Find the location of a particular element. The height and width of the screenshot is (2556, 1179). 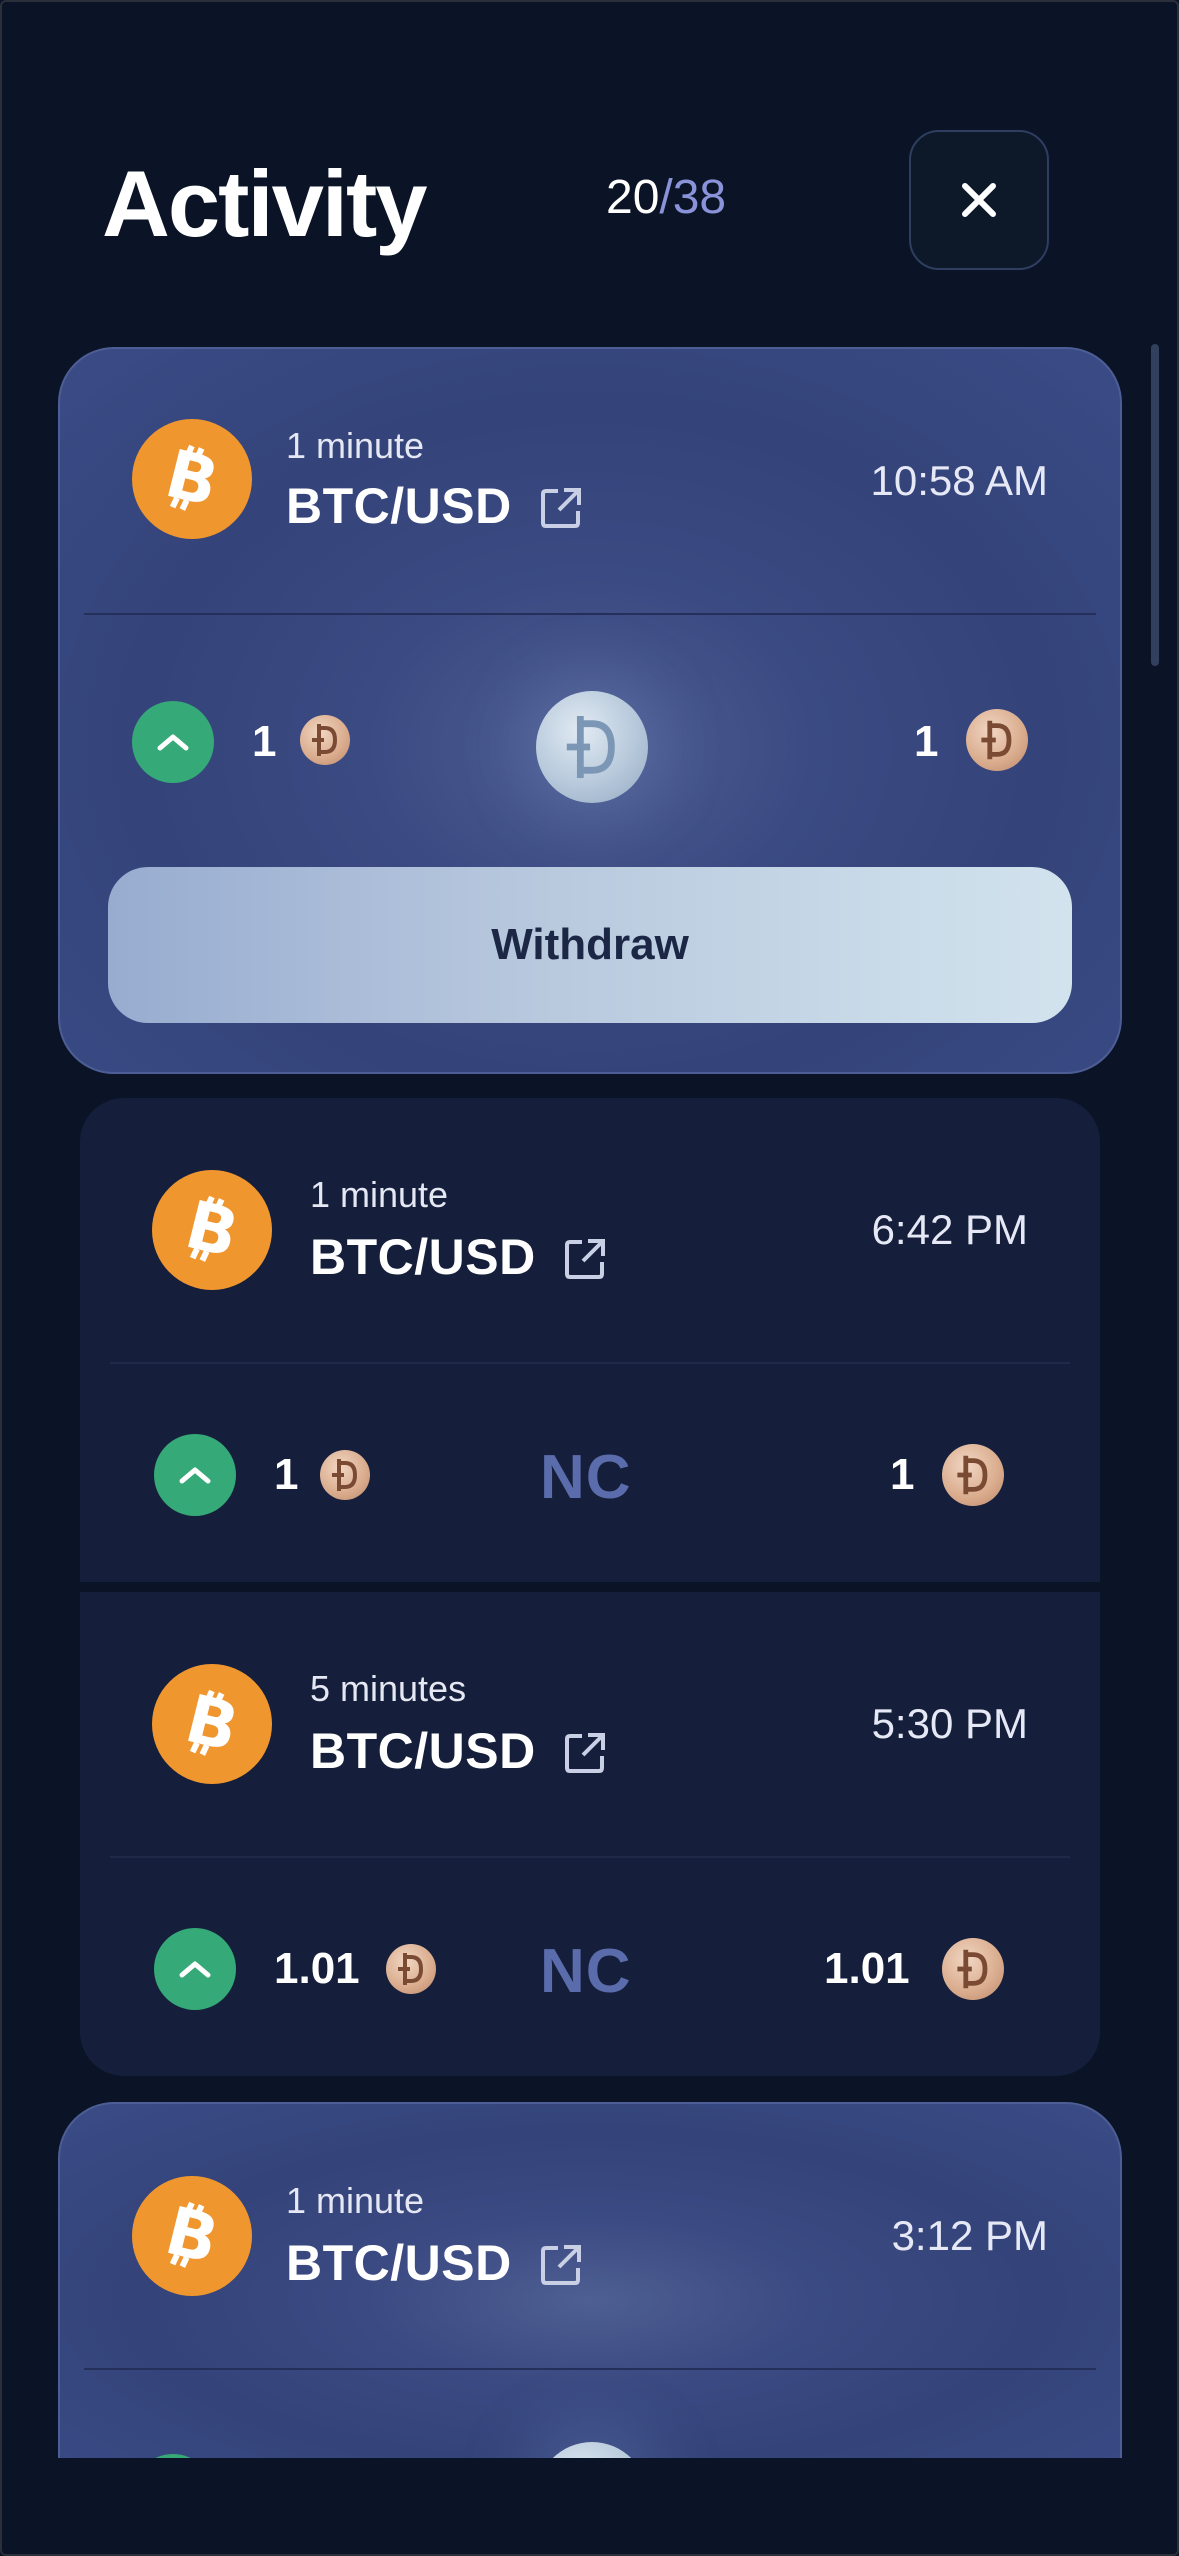

scrollbar is located at coordinates (1155, 505).